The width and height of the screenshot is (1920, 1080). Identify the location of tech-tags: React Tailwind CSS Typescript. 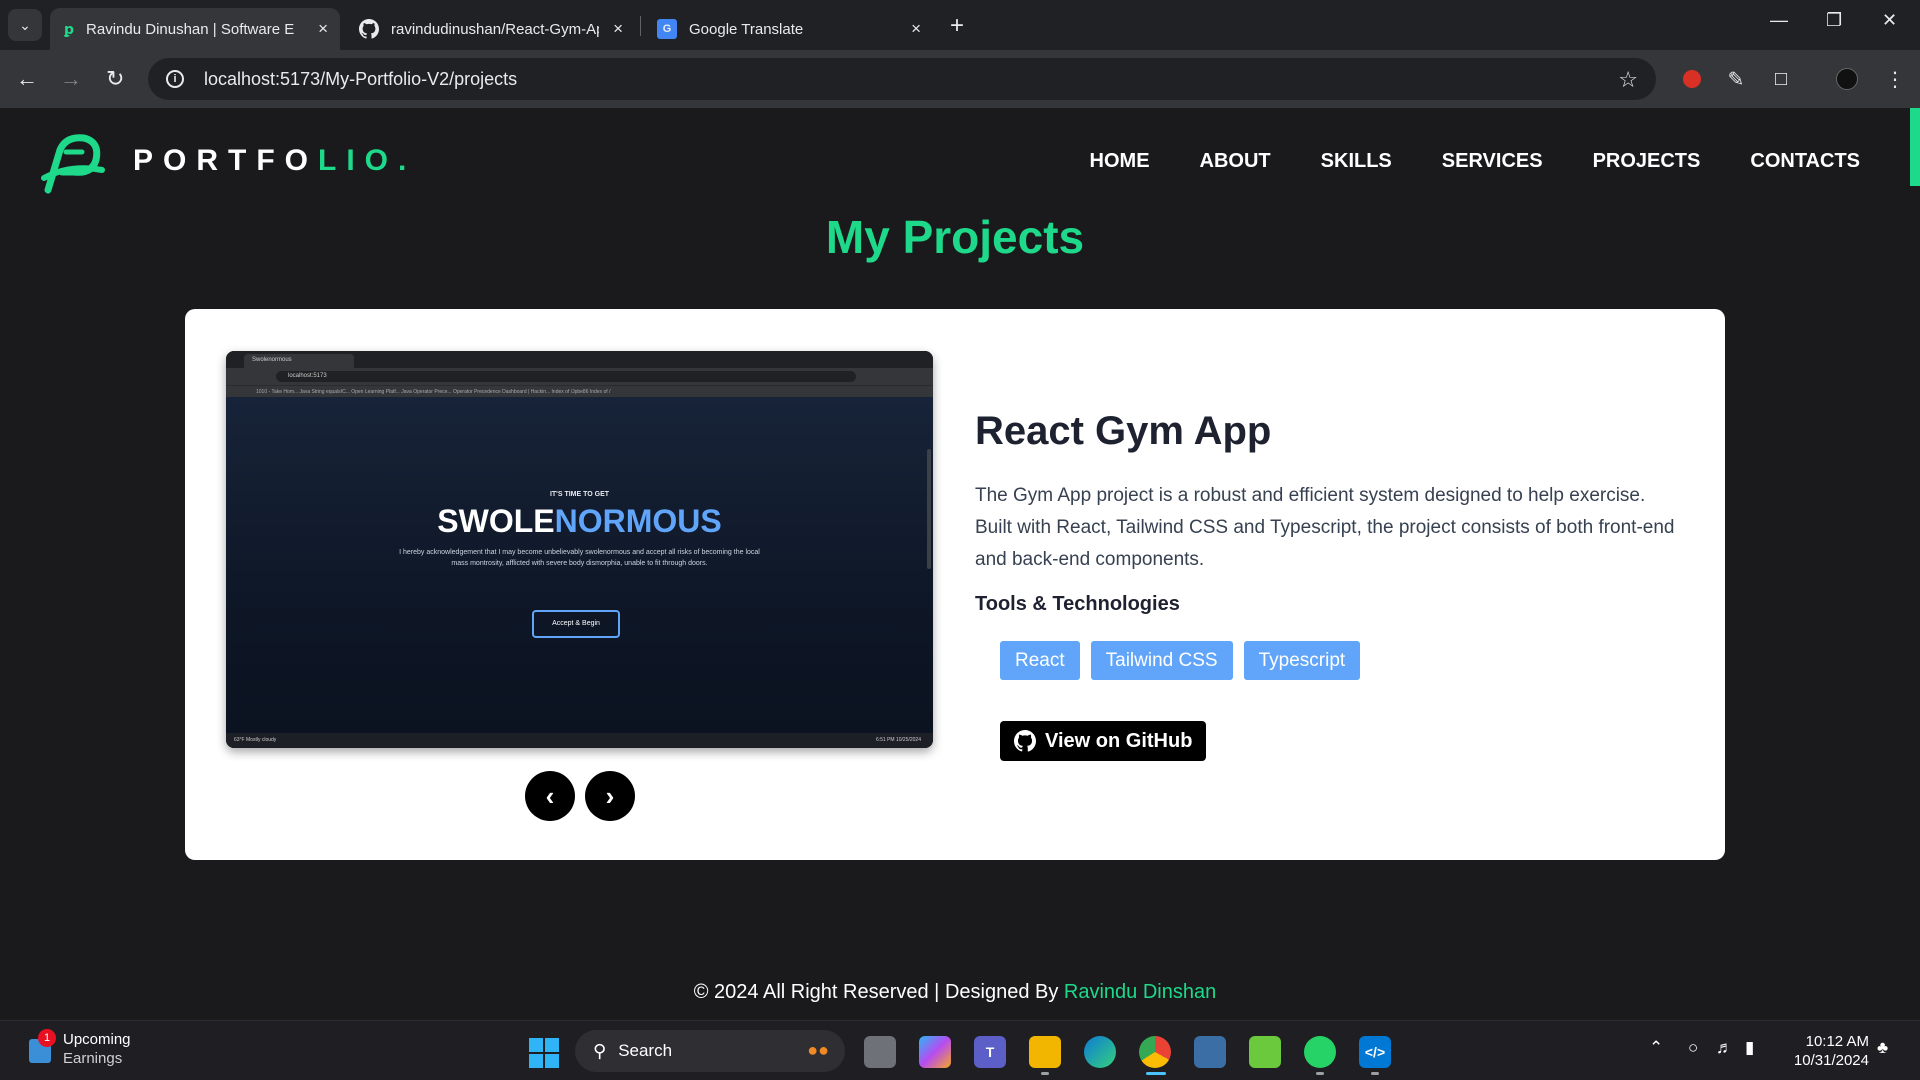
(1180, 660).